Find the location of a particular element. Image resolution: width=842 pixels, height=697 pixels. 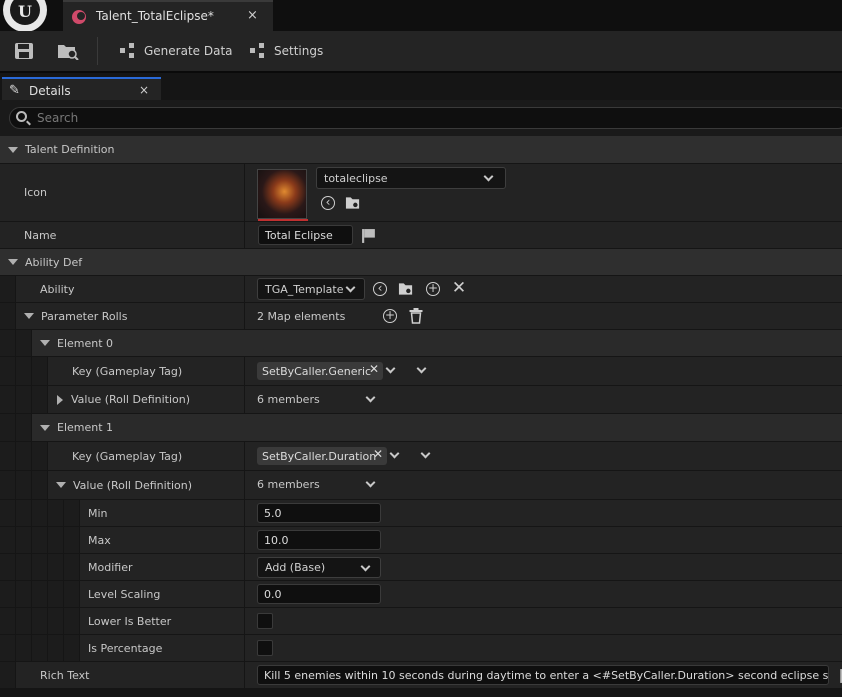

property-value: 5.0 is located at coordinates (543, 513).